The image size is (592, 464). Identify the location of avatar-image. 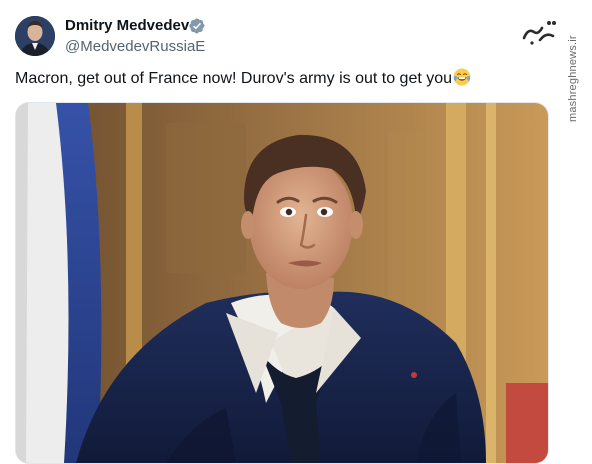
(35, 36).